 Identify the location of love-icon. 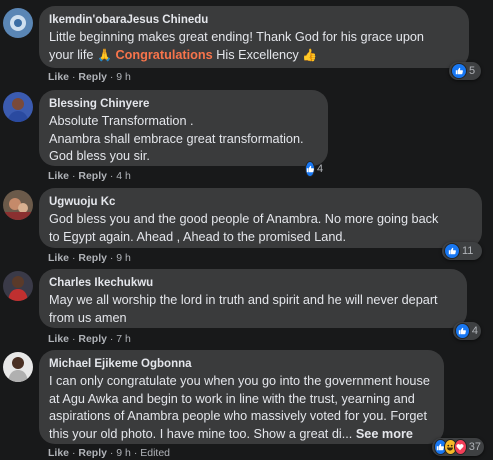
(460, 447).